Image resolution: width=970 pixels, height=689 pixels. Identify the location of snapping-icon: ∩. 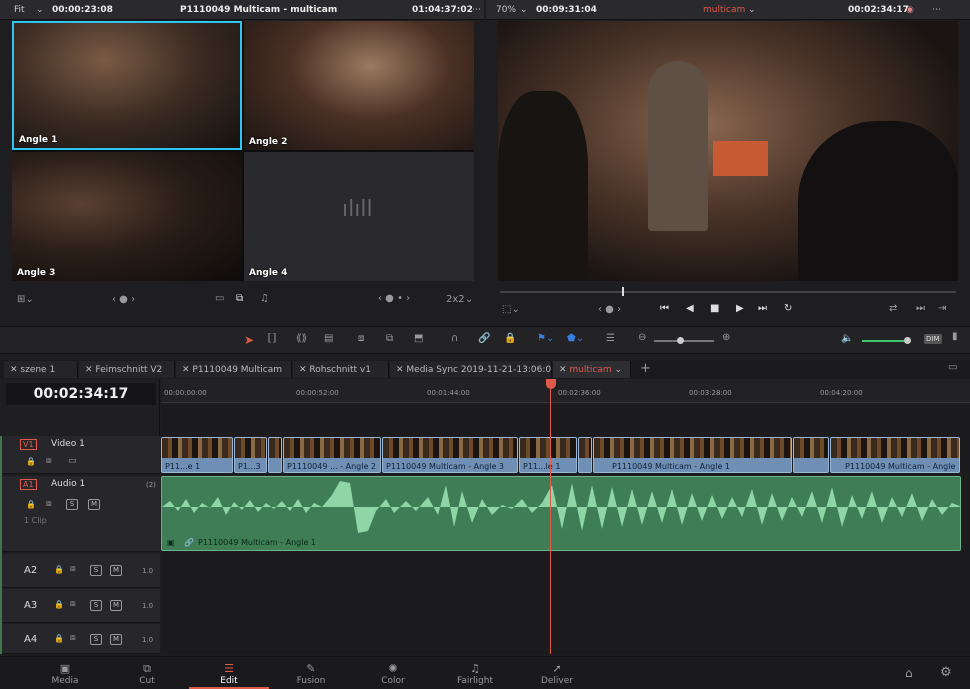
(454, 338).